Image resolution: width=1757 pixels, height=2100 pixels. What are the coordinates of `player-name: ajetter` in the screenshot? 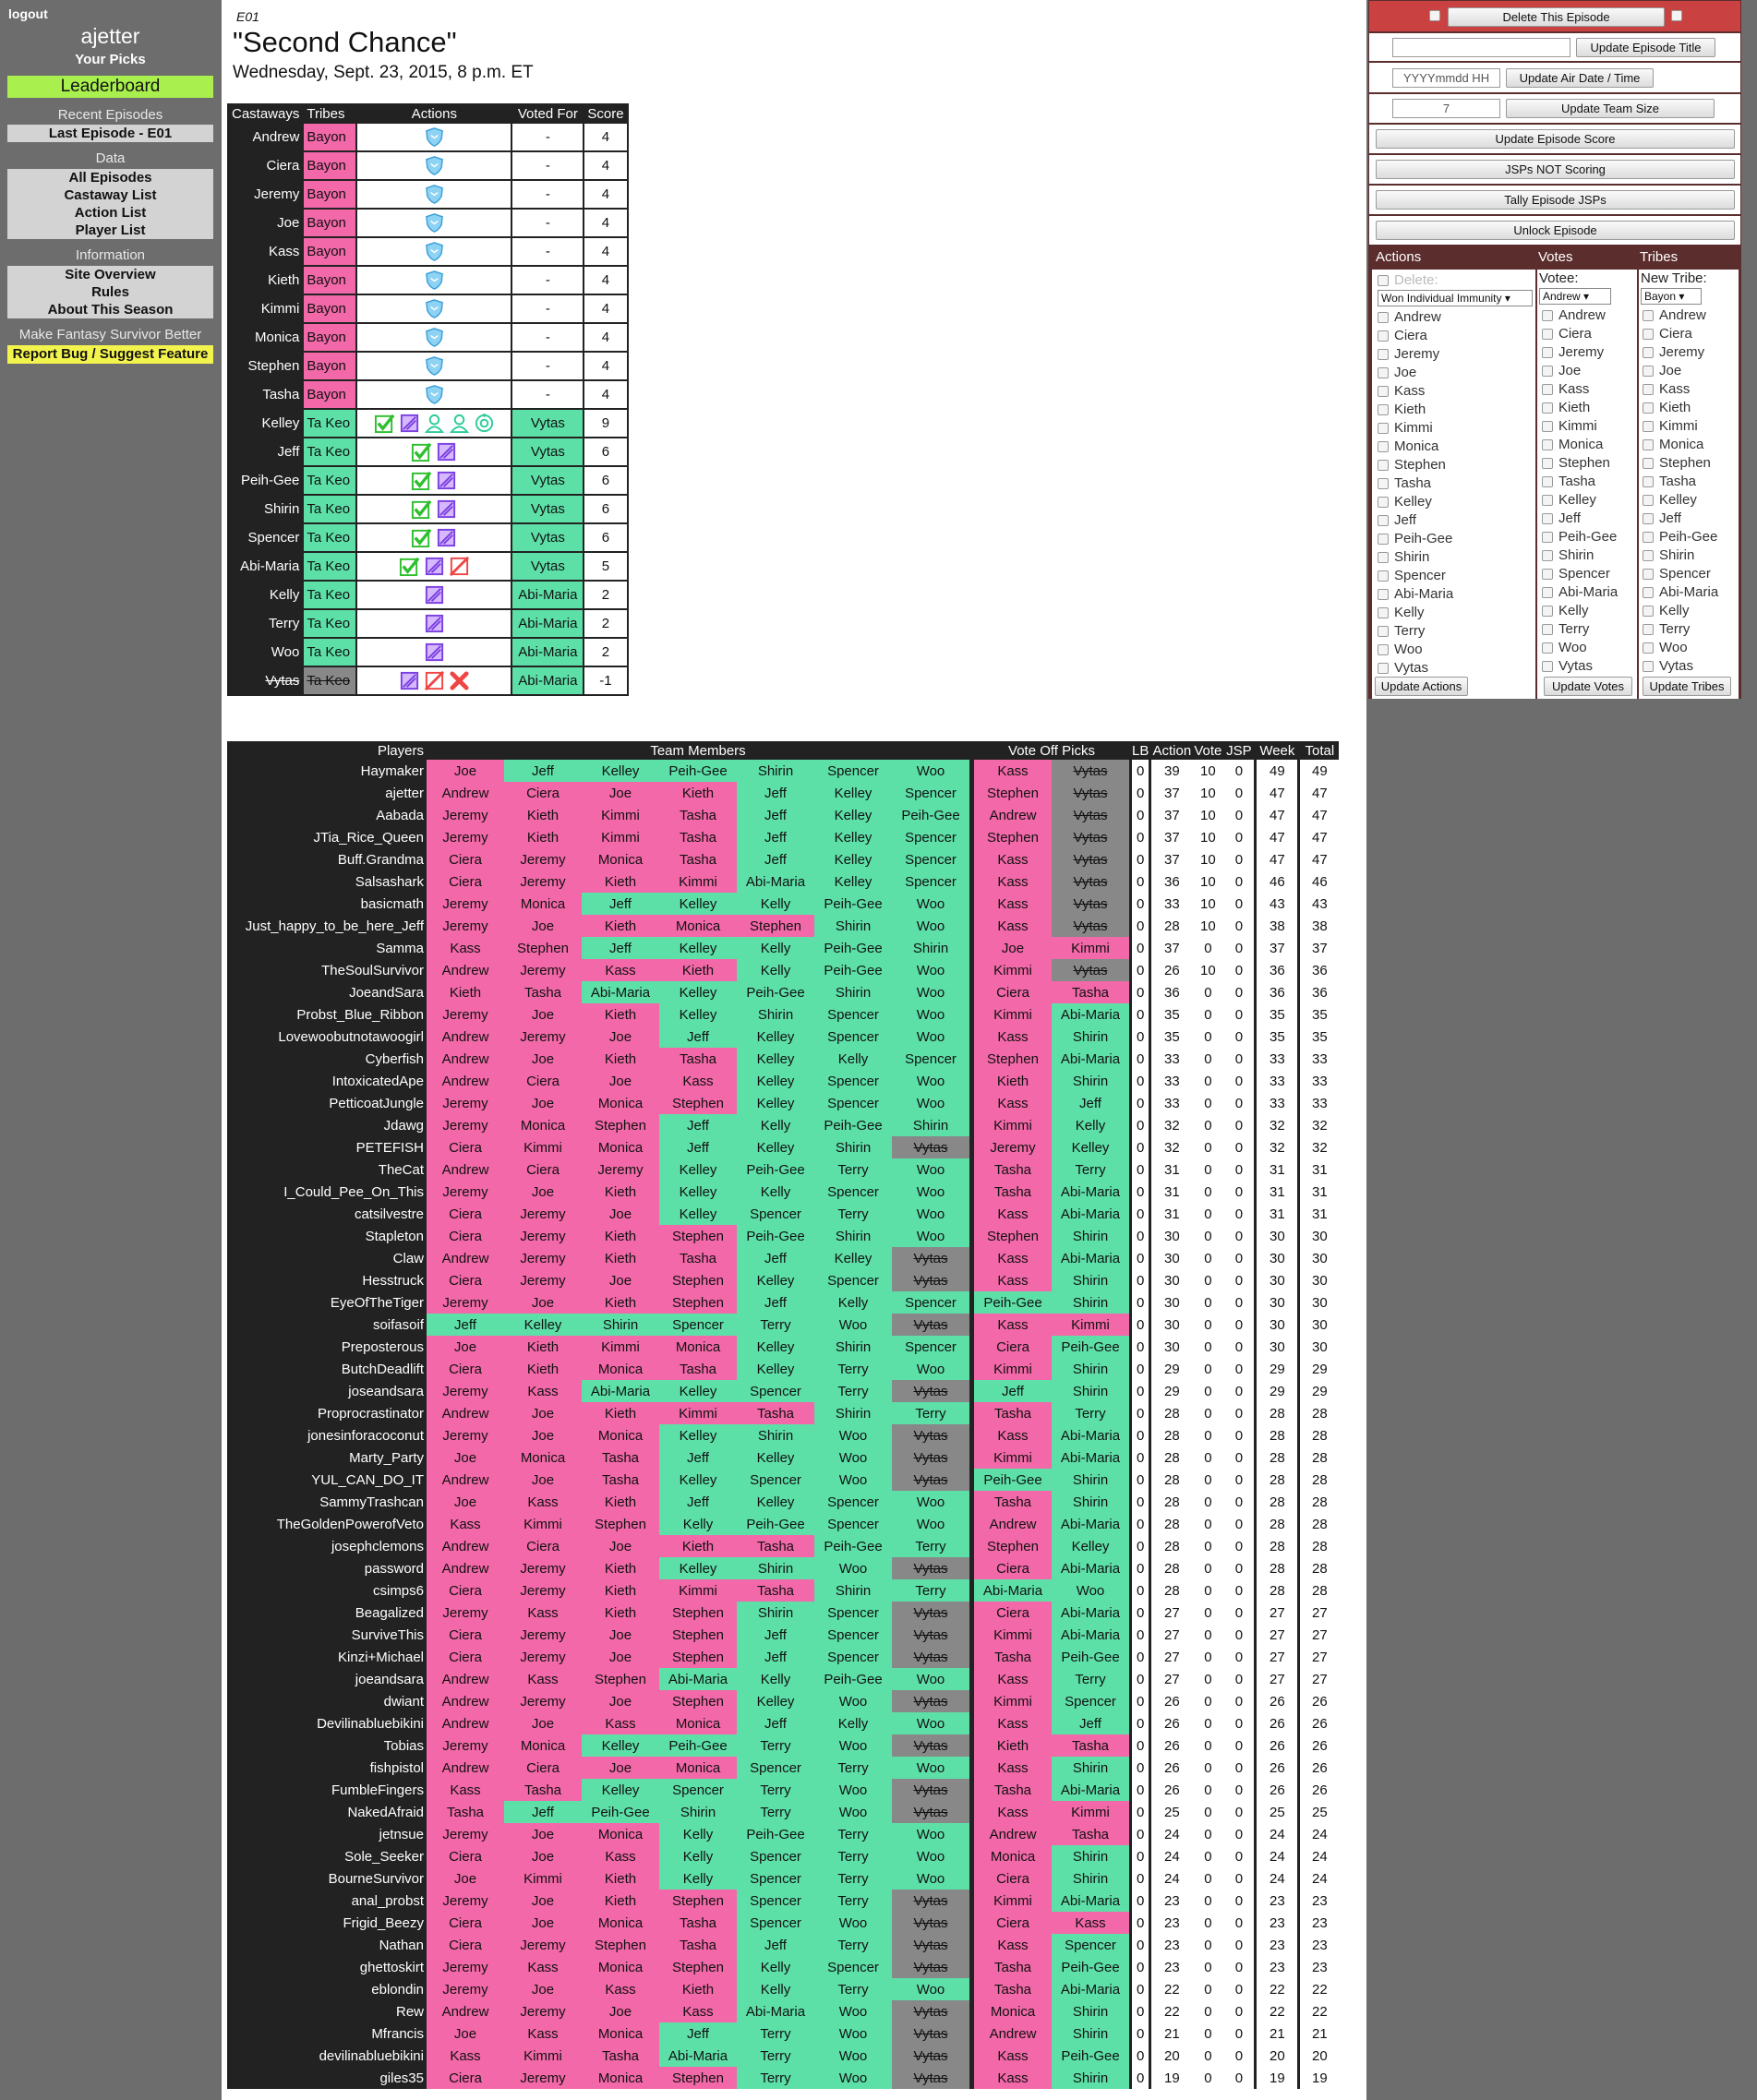 It's located at (327, 793).